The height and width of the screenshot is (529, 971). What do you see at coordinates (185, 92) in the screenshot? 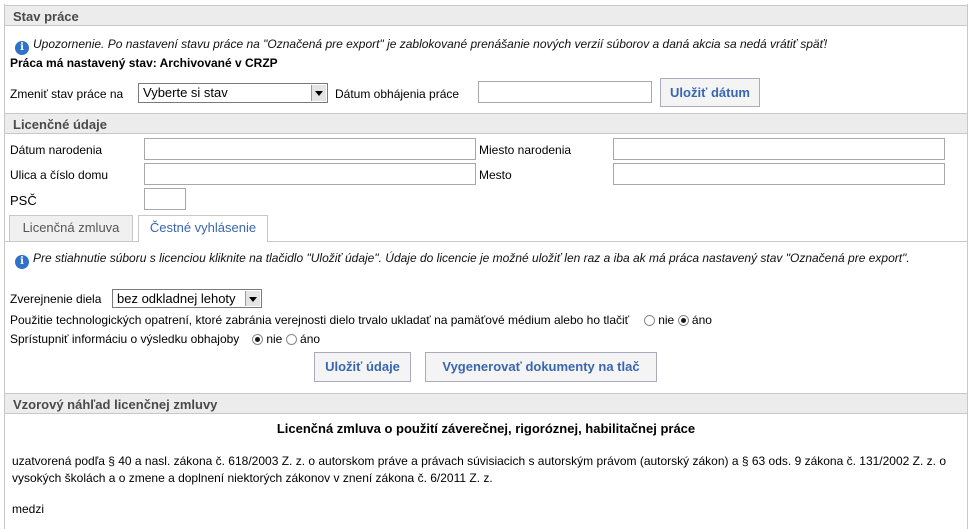
I see `status-select-value: Vyberte si stav` at bounding box center [185, 92].